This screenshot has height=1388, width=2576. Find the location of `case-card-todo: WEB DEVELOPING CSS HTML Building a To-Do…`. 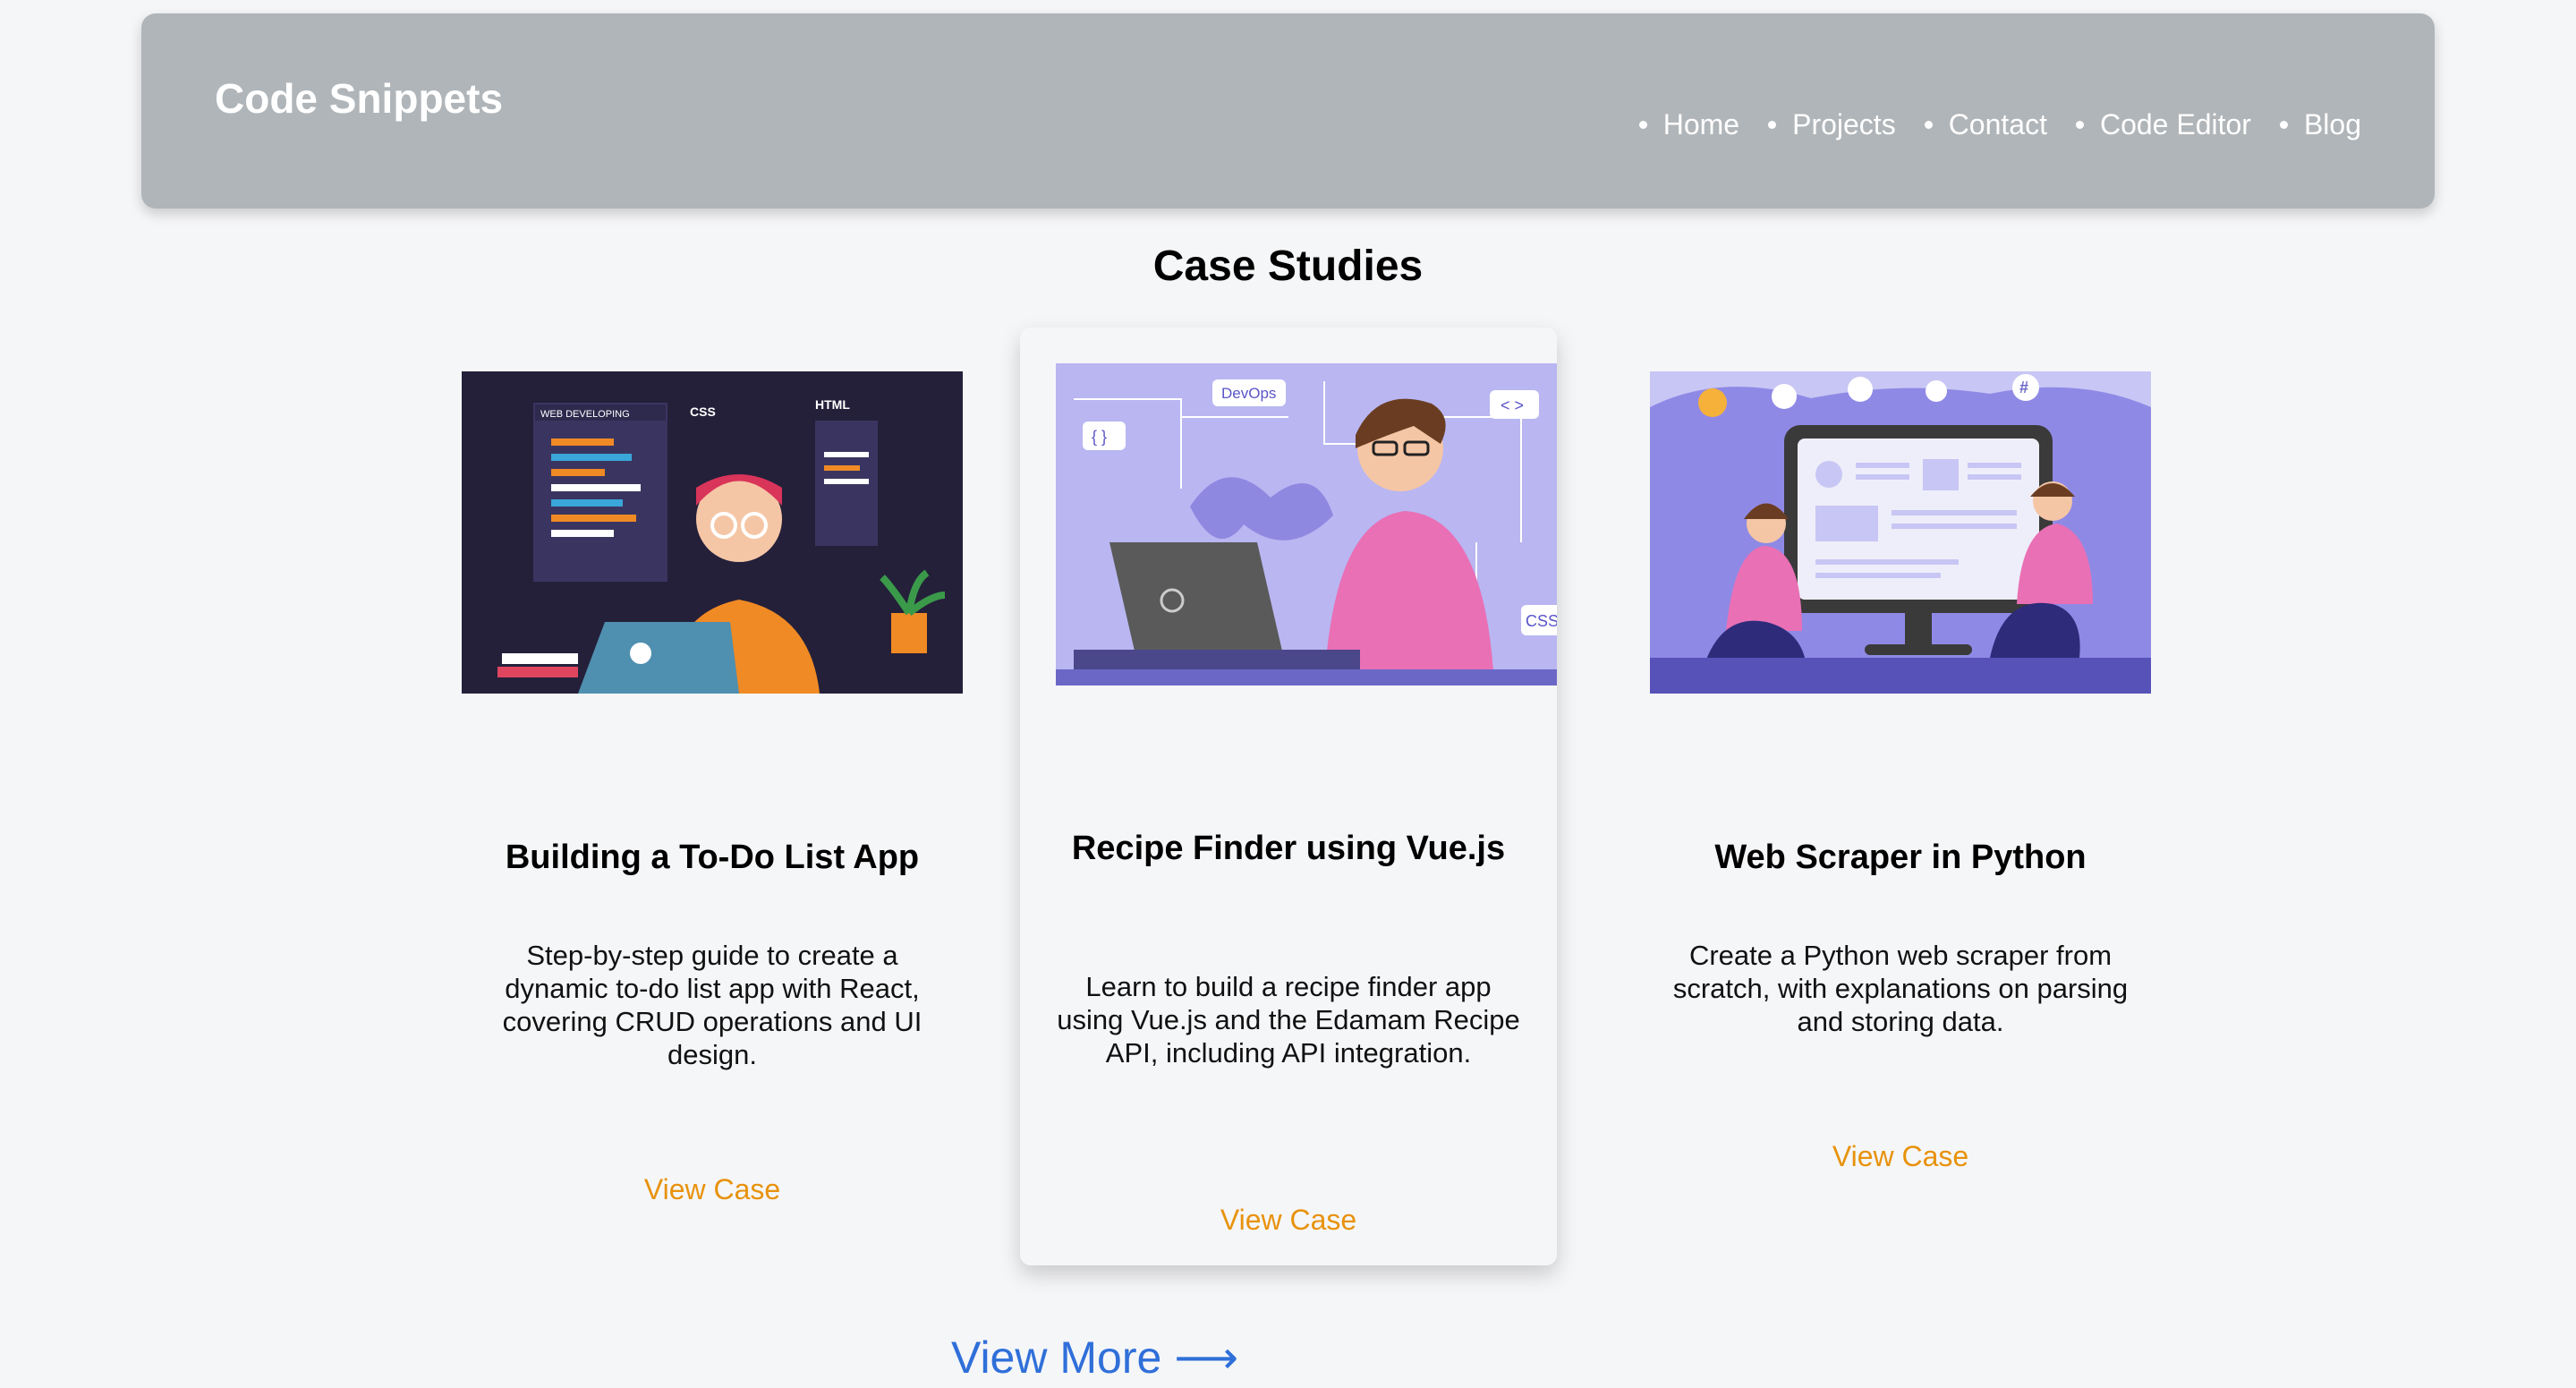

case-card-todo: WEB DEVELOPING CSS HTML Building a To-Do… is located at coordinates (712, 778).